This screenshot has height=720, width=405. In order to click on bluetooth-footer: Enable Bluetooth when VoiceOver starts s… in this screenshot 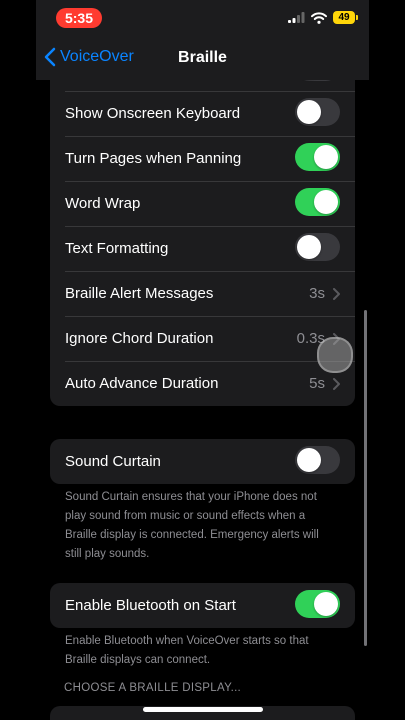, I will do `click(187, 650)`.